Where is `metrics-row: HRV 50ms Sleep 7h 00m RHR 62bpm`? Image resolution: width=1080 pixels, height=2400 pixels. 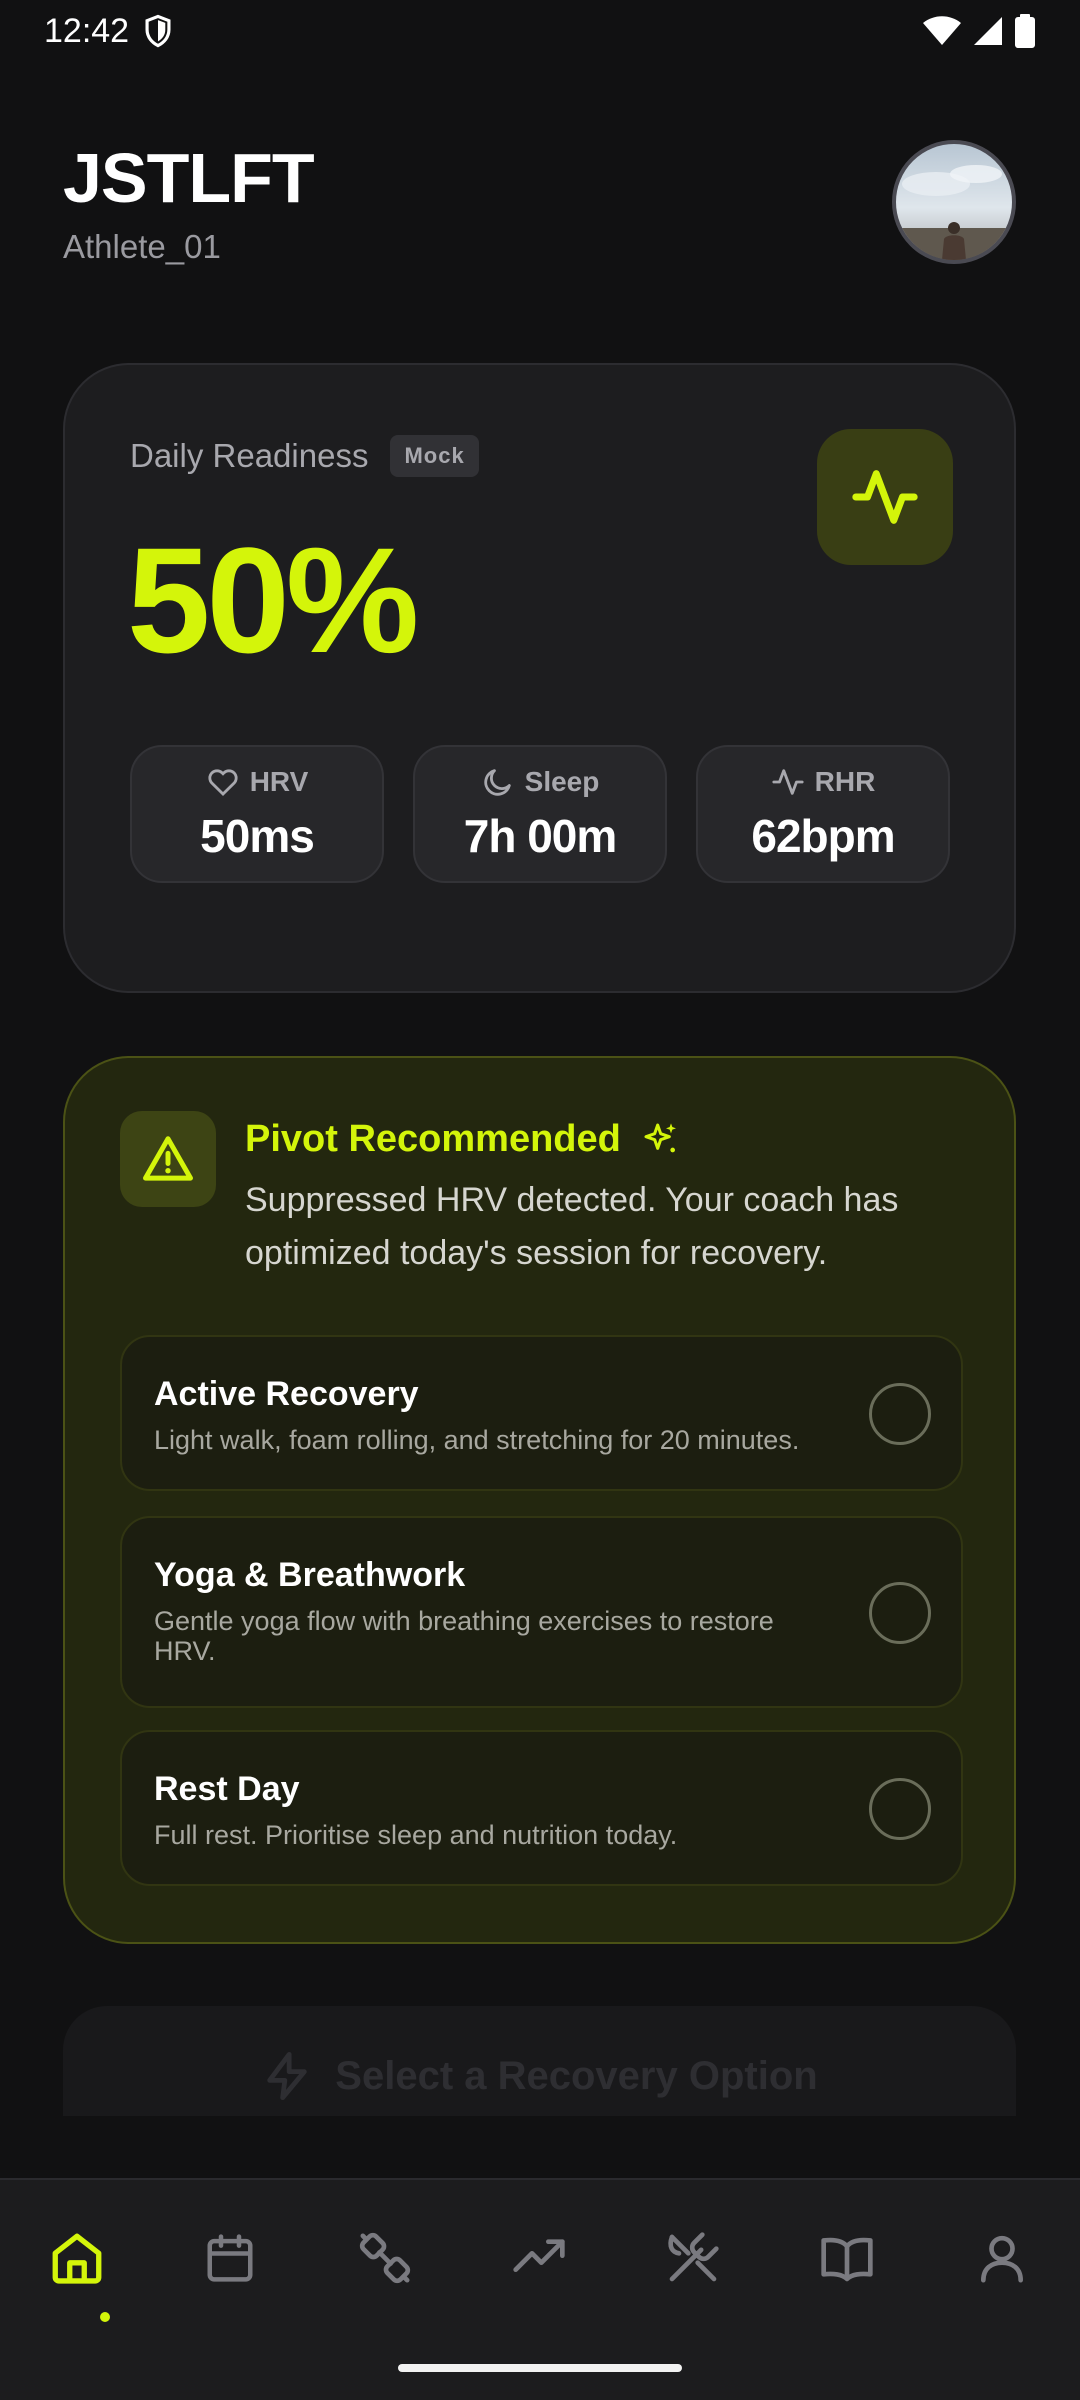 metrics-row: HRV 50ms Sleep 7h 00m RHR 62bpm is located at coordinates (540, 814).